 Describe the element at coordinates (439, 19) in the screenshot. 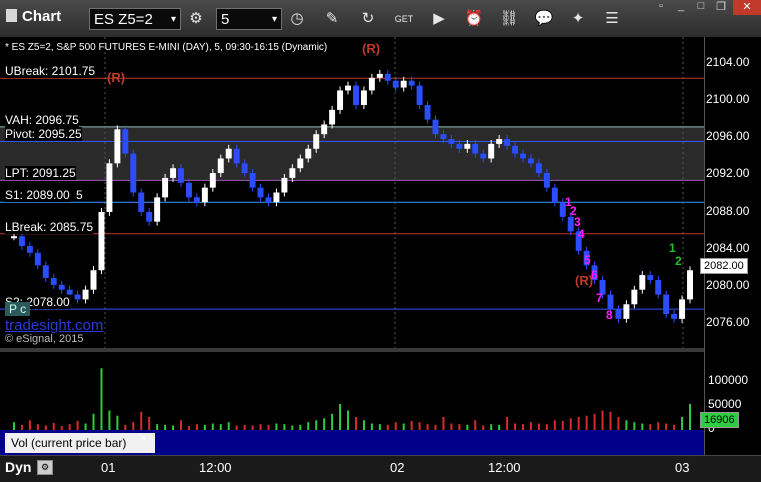

I see `play-icon: ▶` at that location.